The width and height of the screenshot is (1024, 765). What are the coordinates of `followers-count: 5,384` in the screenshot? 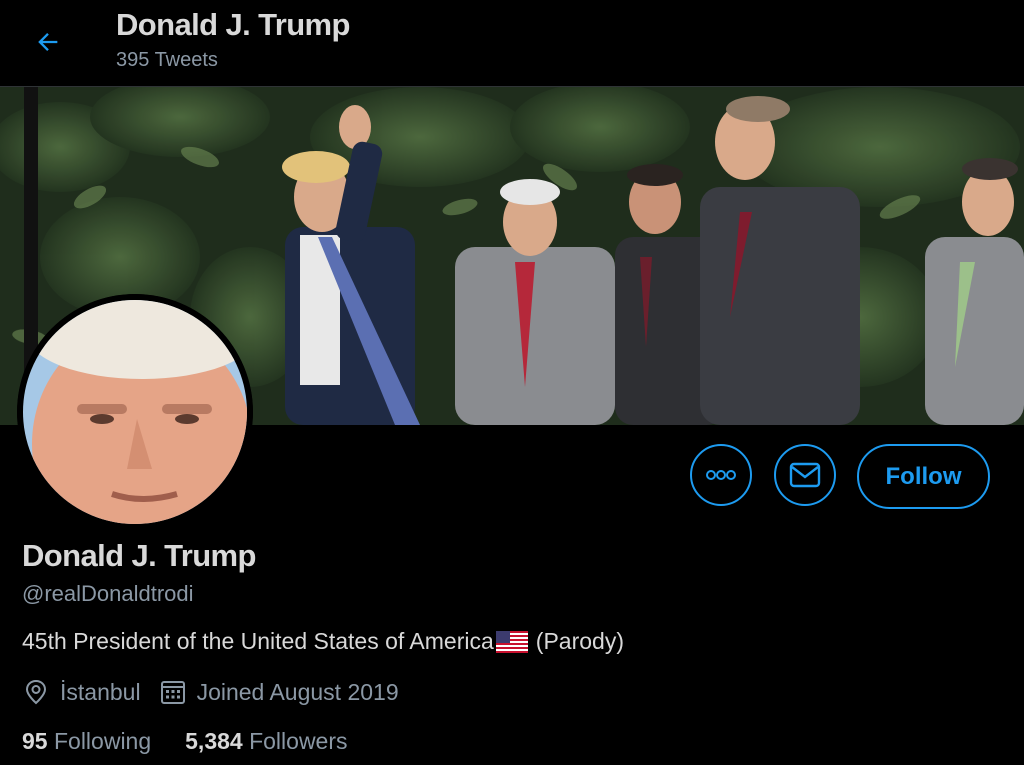 It's located at (214, 741).